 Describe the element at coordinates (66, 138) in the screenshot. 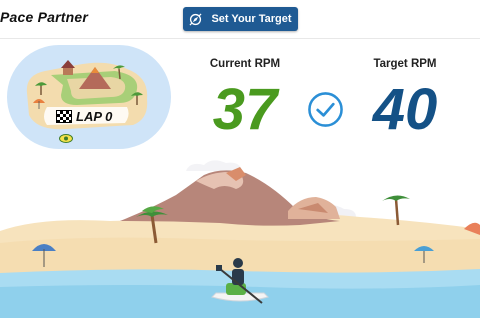

I see `rider-marker-icon` at that location.